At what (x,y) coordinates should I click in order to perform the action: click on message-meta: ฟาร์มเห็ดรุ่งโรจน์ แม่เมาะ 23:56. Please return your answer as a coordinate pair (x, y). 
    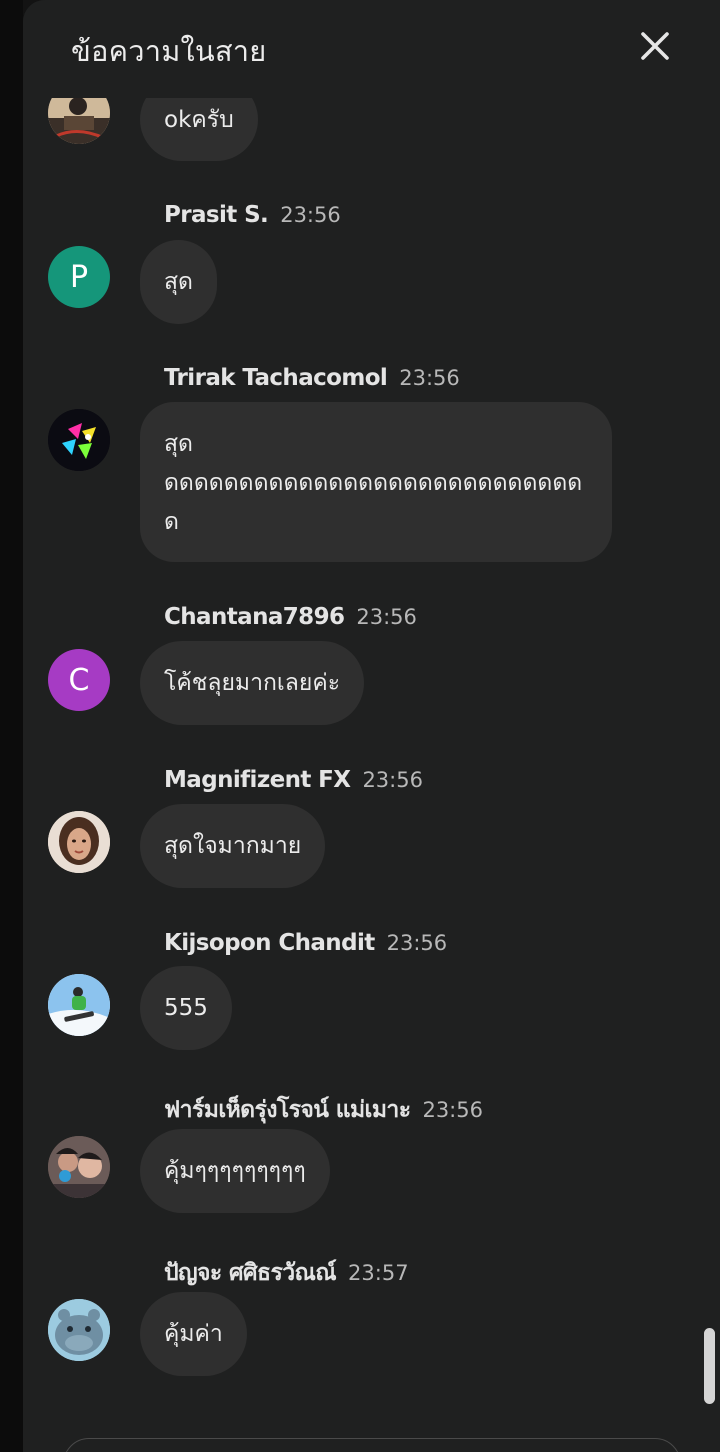
    Looking at the image, I should click on (323, 1110).